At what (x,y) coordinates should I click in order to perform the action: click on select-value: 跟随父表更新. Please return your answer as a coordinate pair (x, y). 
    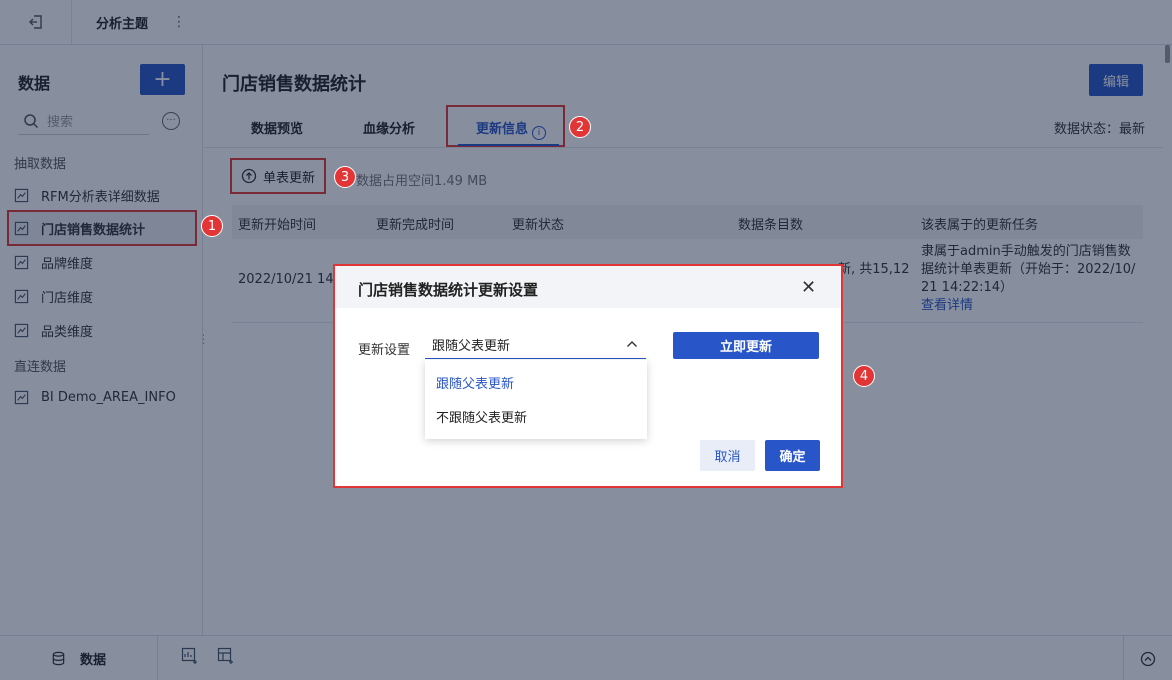
    Looking at the image, I should click on (471, 346).